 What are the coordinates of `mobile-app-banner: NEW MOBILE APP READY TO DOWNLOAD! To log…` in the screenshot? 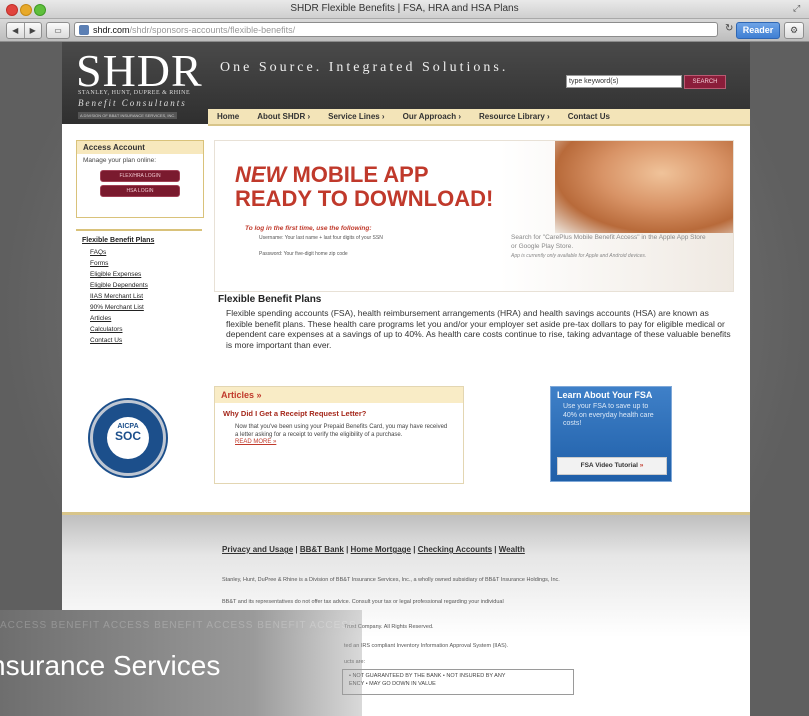 It's located at (474, 216).